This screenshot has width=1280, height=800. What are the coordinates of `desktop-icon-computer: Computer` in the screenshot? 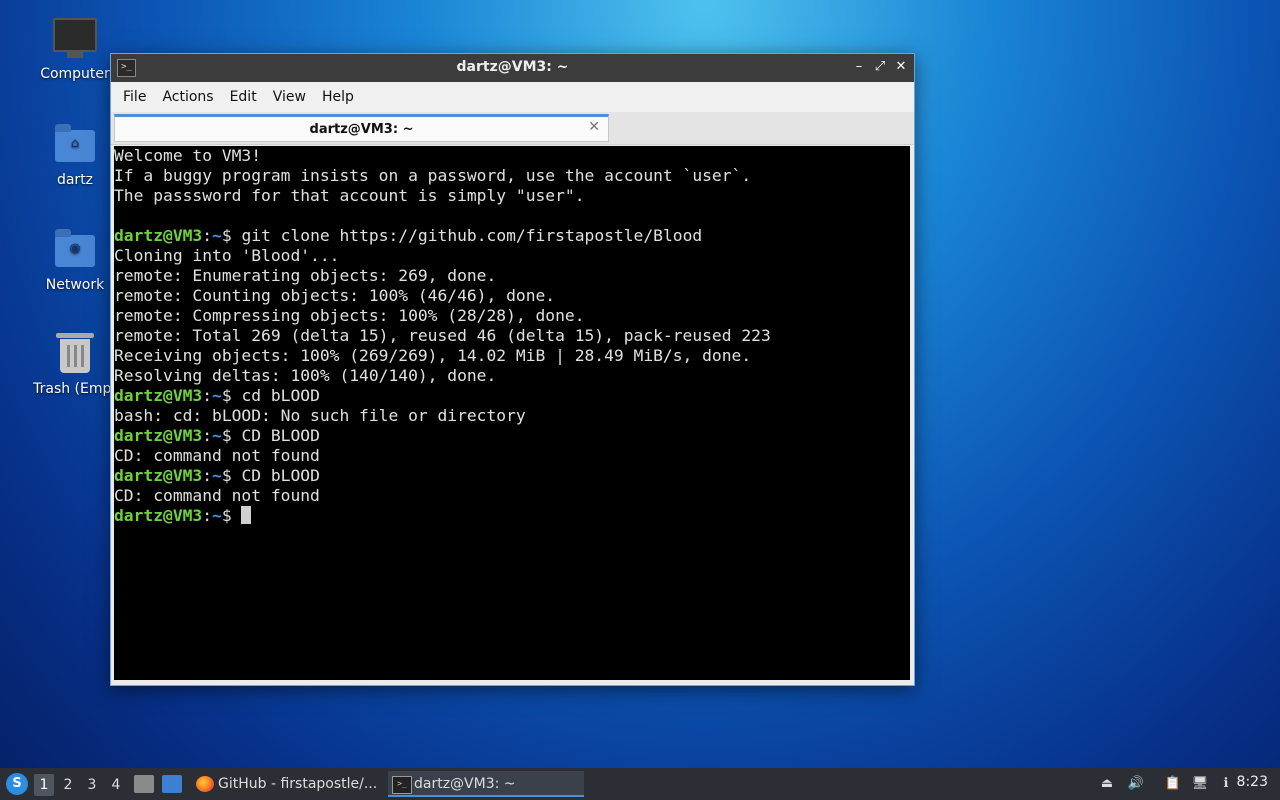 It's located at (75, 49).